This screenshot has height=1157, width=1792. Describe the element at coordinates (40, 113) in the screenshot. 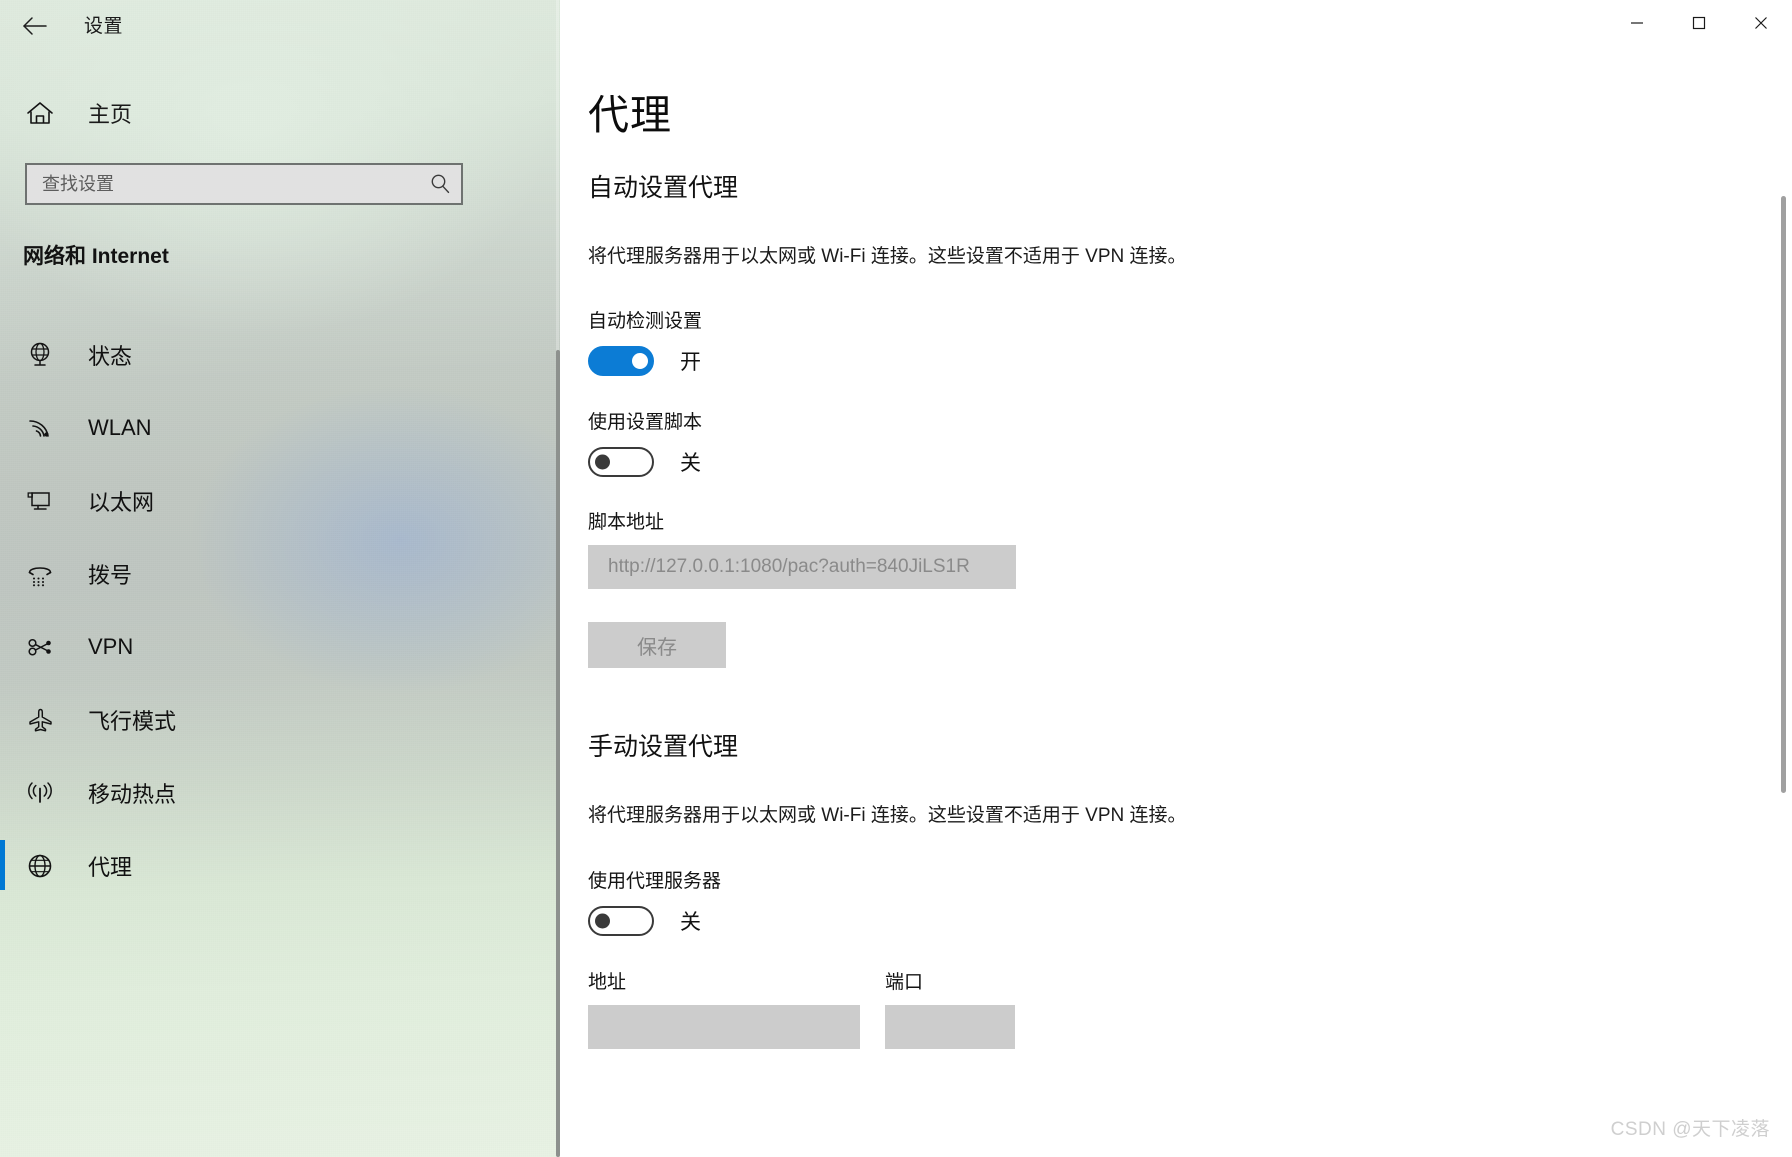

I see `home-icon` at that location.